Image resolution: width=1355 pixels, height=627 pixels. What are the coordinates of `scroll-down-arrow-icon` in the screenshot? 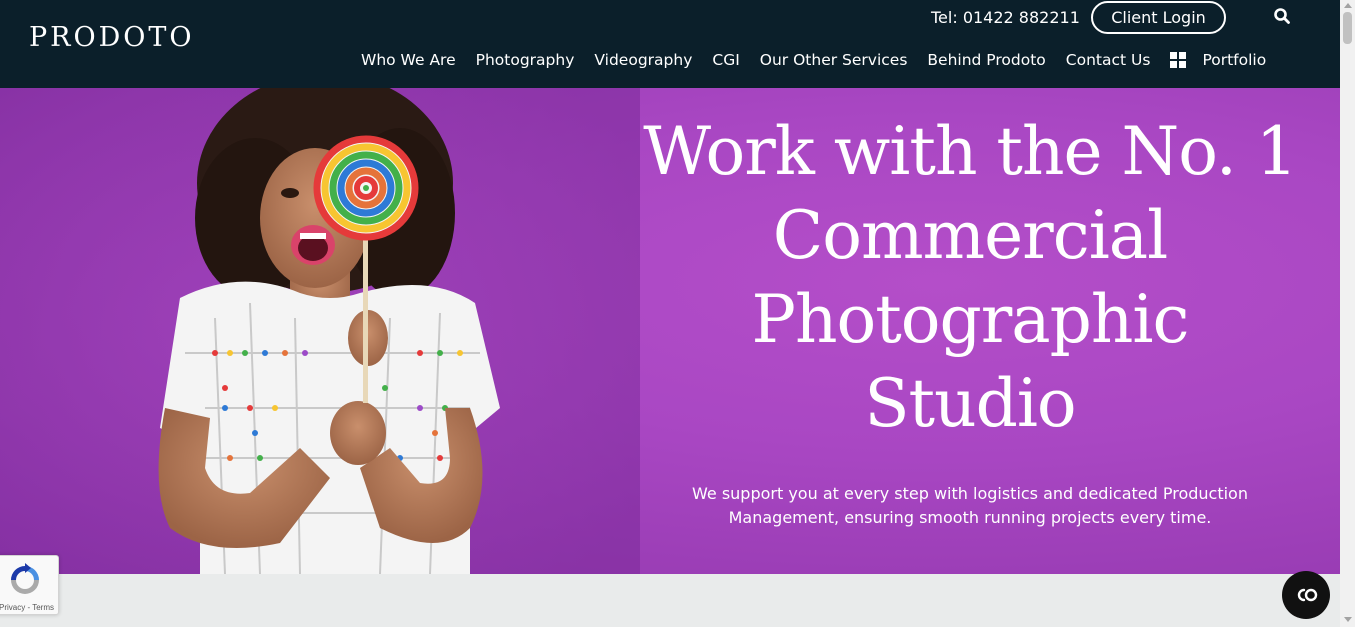 It's located at (1348, 619).